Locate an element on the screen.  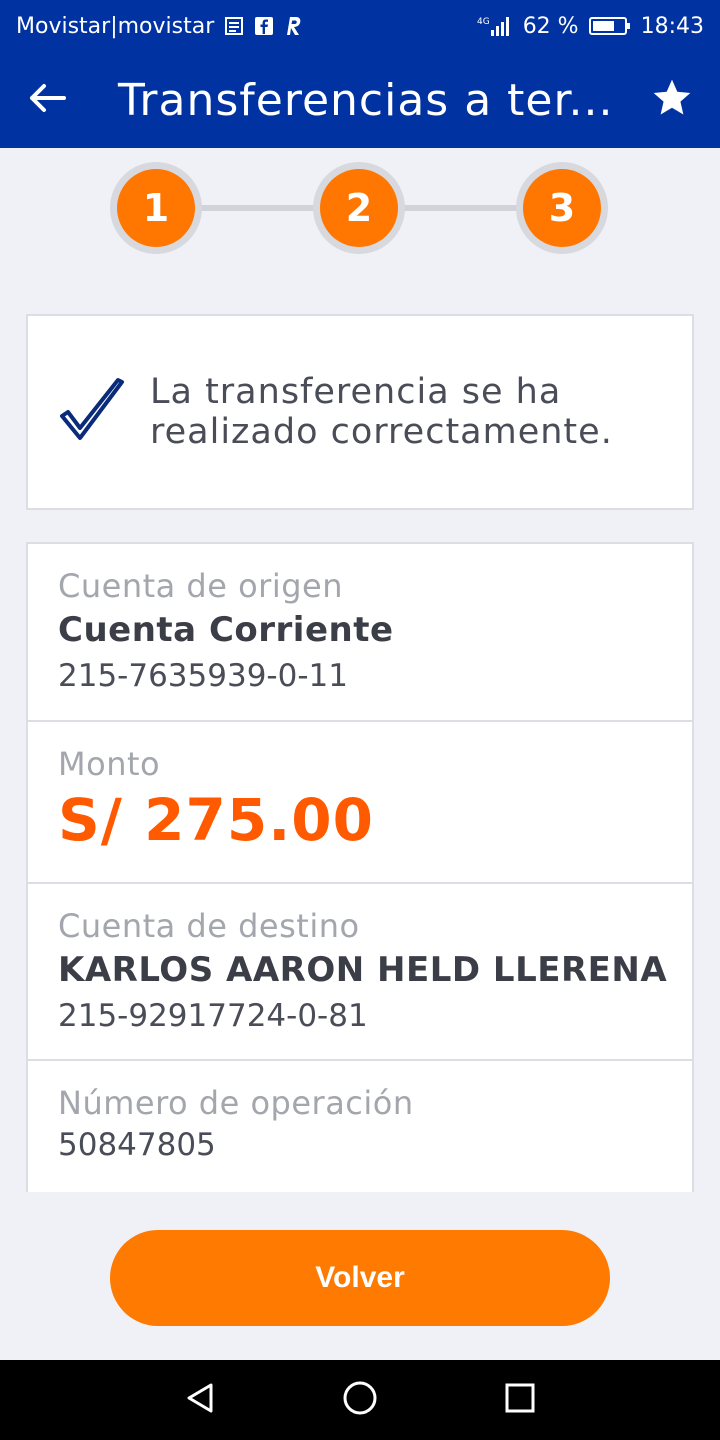
nav-back-button is located at coordinates (200, 1400).